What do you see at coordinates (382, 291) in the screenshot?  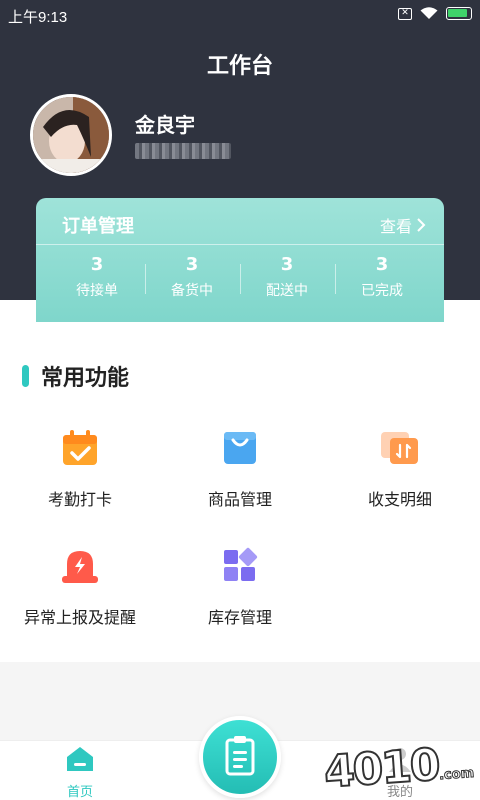 I see `stat-label: 已完成` at bounding box center [382, 291].